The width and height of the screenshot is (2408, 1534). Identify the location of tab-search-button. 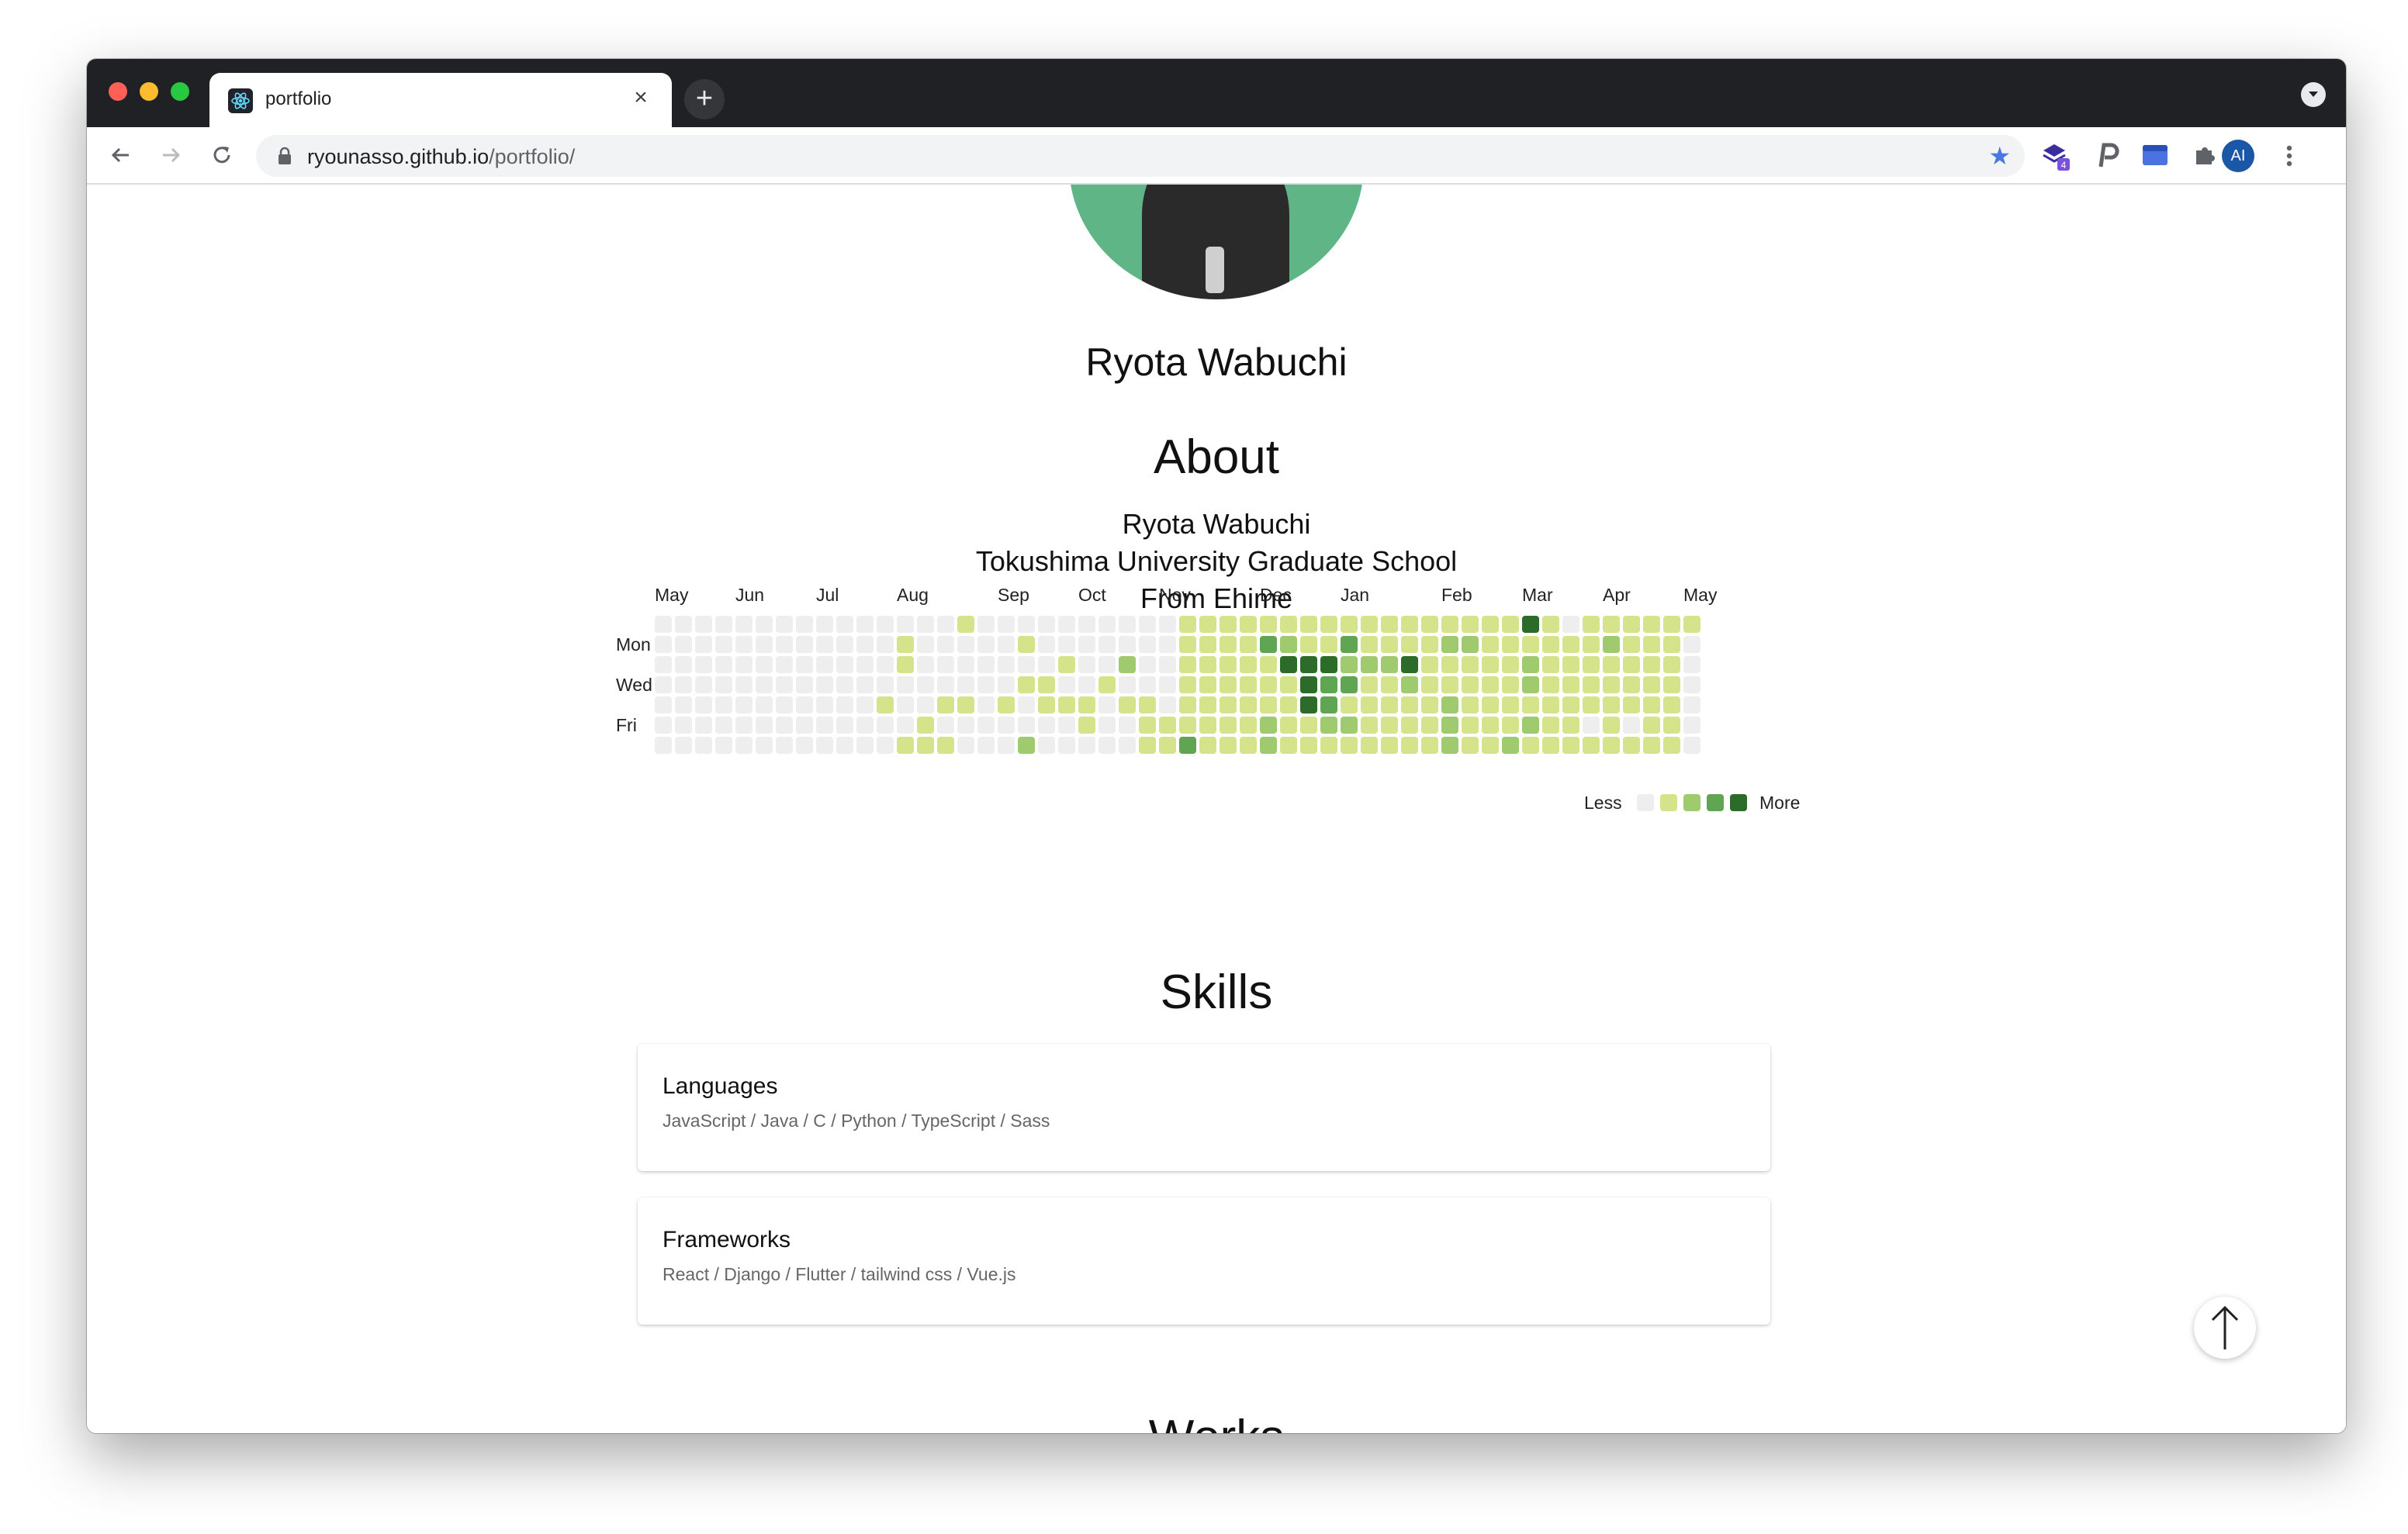
(2313, 94).